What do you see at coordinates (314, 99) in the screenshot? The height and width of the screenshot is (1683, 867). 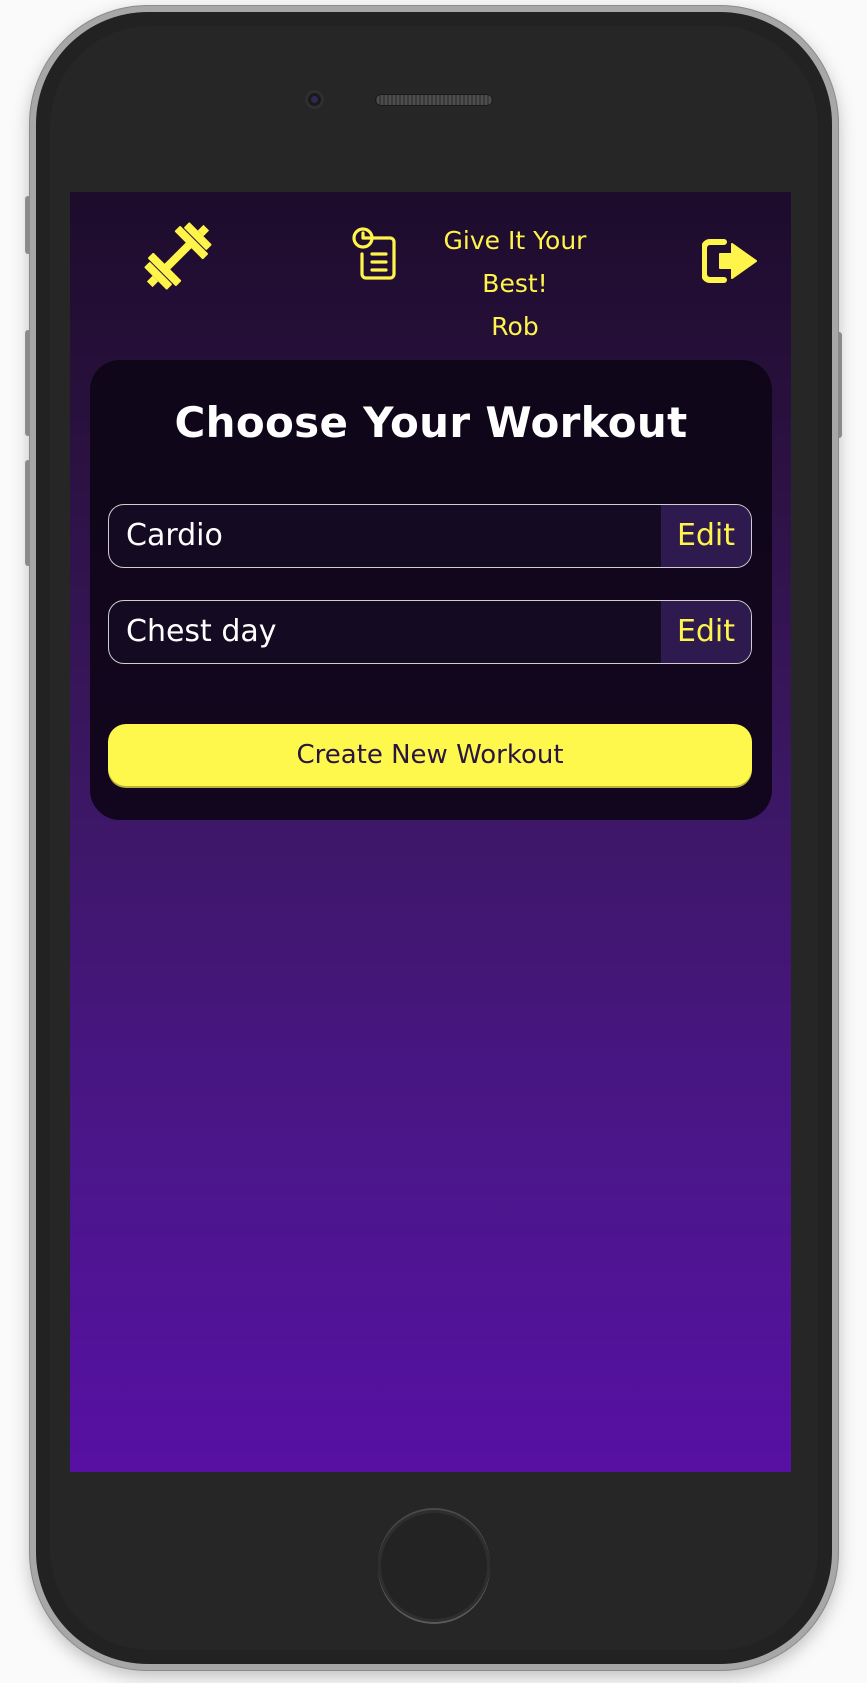 I see `front-camera` at bounding box center [314, 99].